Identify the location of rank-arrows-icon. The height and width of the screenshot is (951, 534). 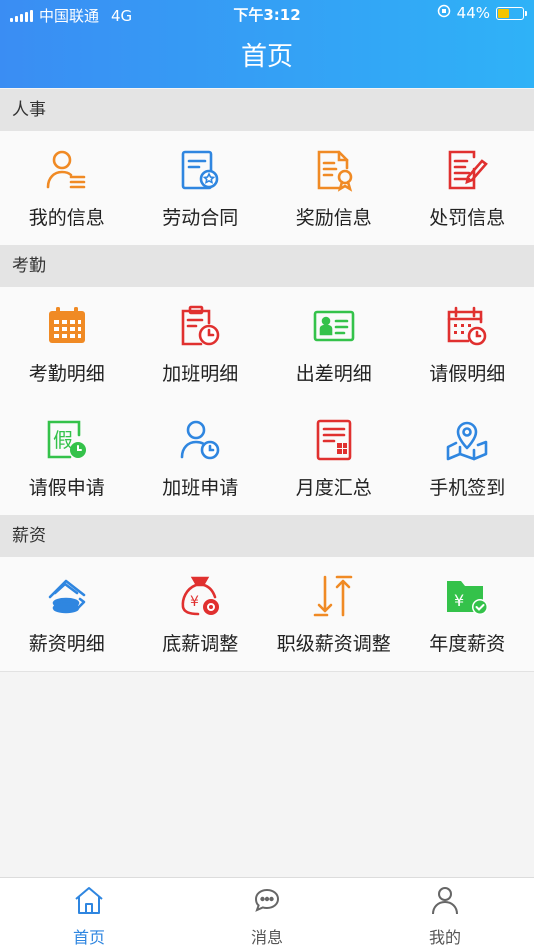
(334, 596).